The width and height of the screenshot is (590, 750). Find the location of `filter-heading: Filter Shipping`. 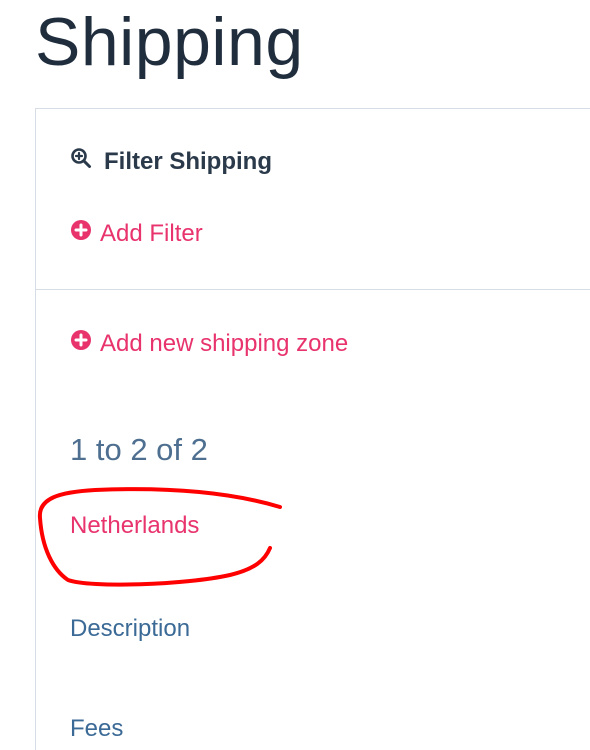

filter-heading: Filter Shipping is located at coordinates (171, 161).